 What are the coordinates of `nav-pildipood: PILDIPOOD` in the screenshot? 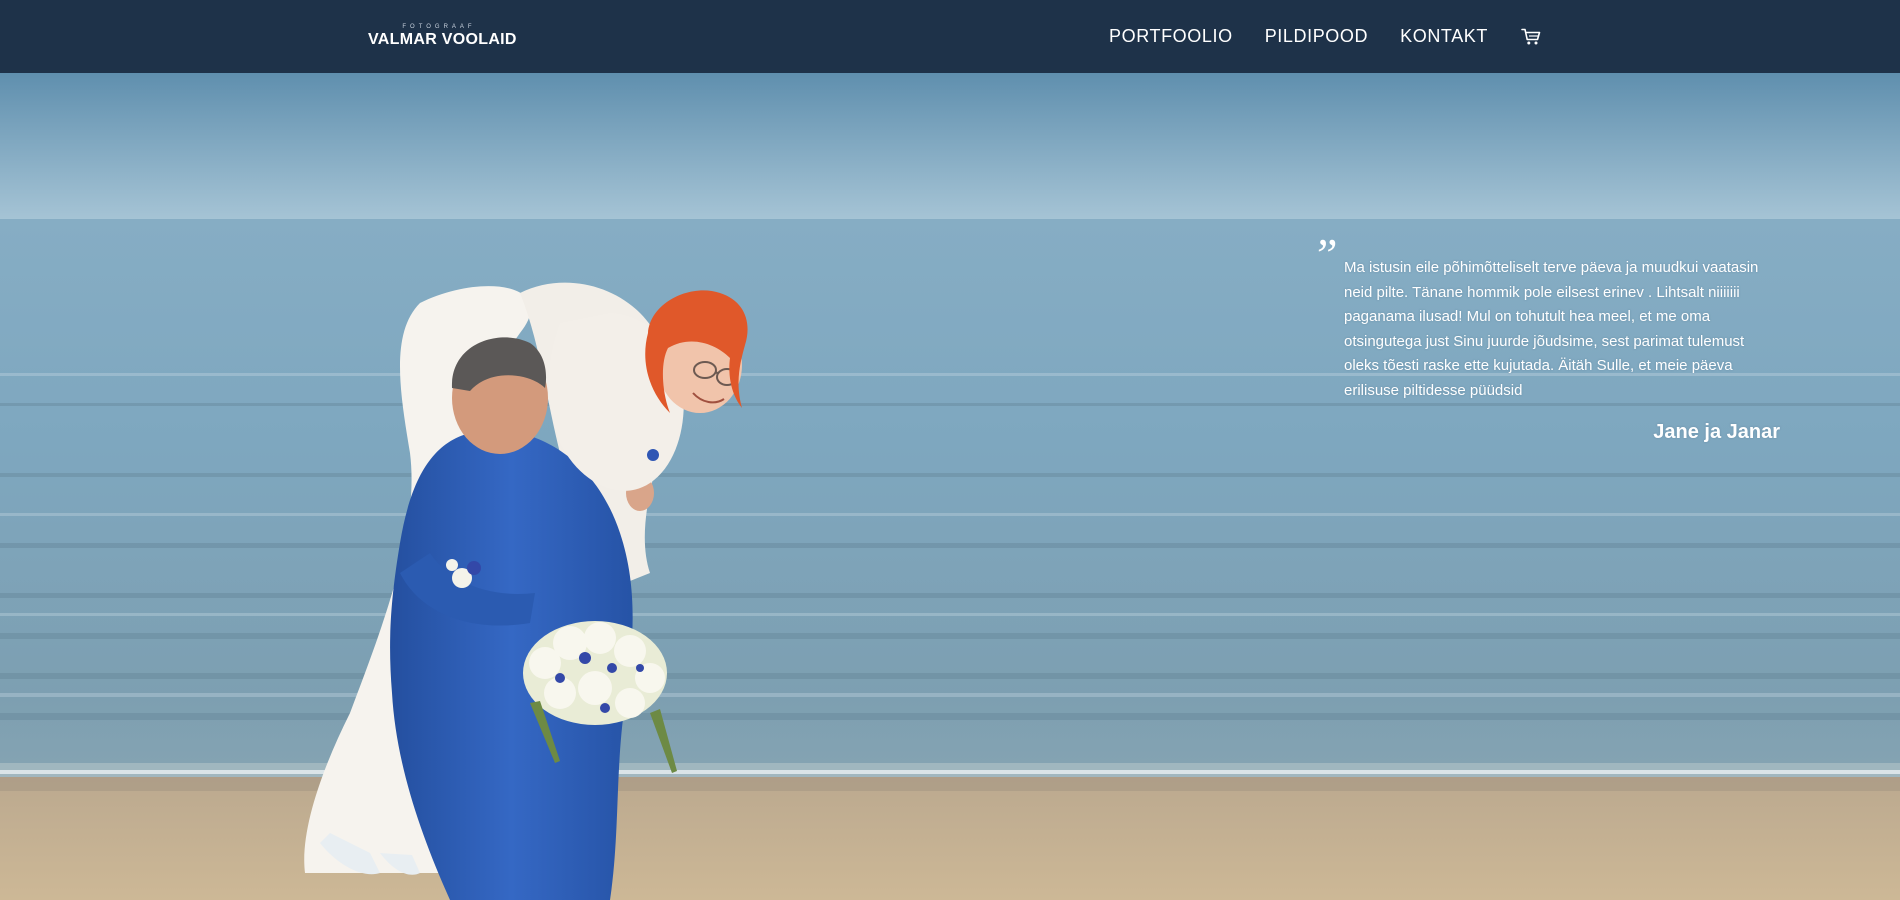 It's located at (1316, 36).